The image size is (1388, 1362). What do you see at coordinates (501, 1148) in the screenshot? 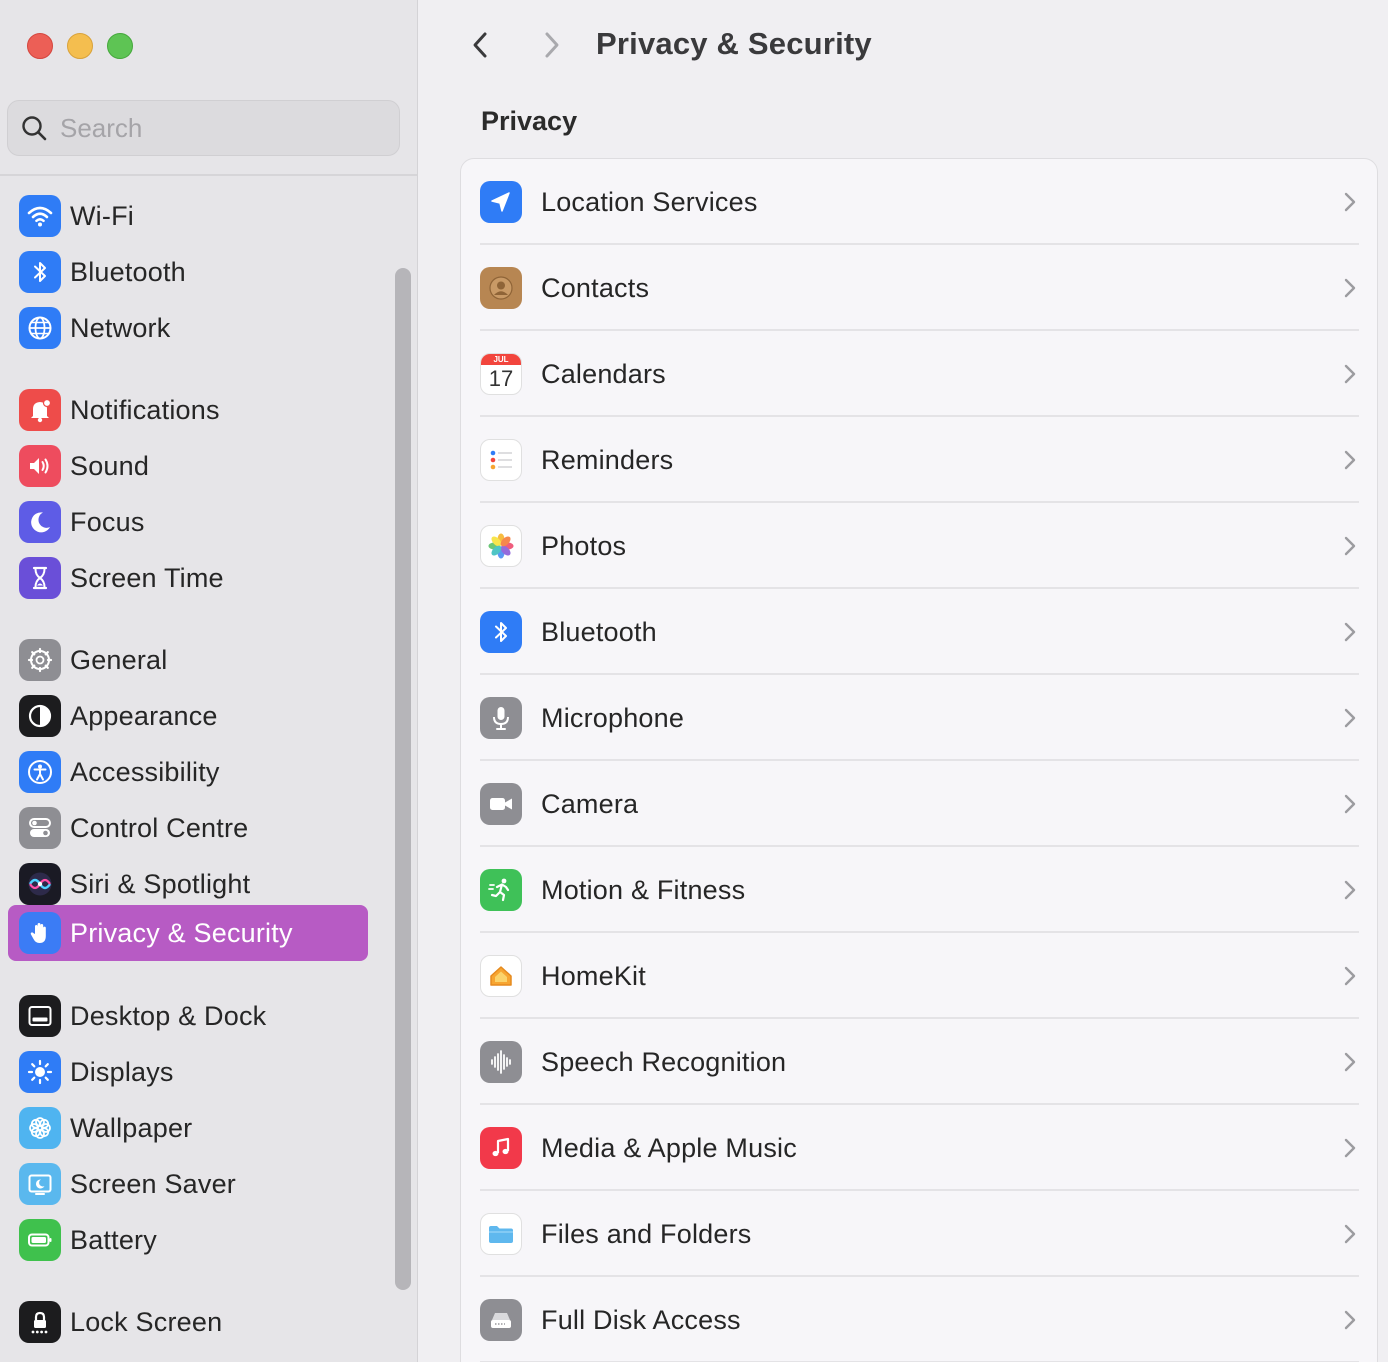
I see `music-note-icon` at bounding box center [501, 1148].